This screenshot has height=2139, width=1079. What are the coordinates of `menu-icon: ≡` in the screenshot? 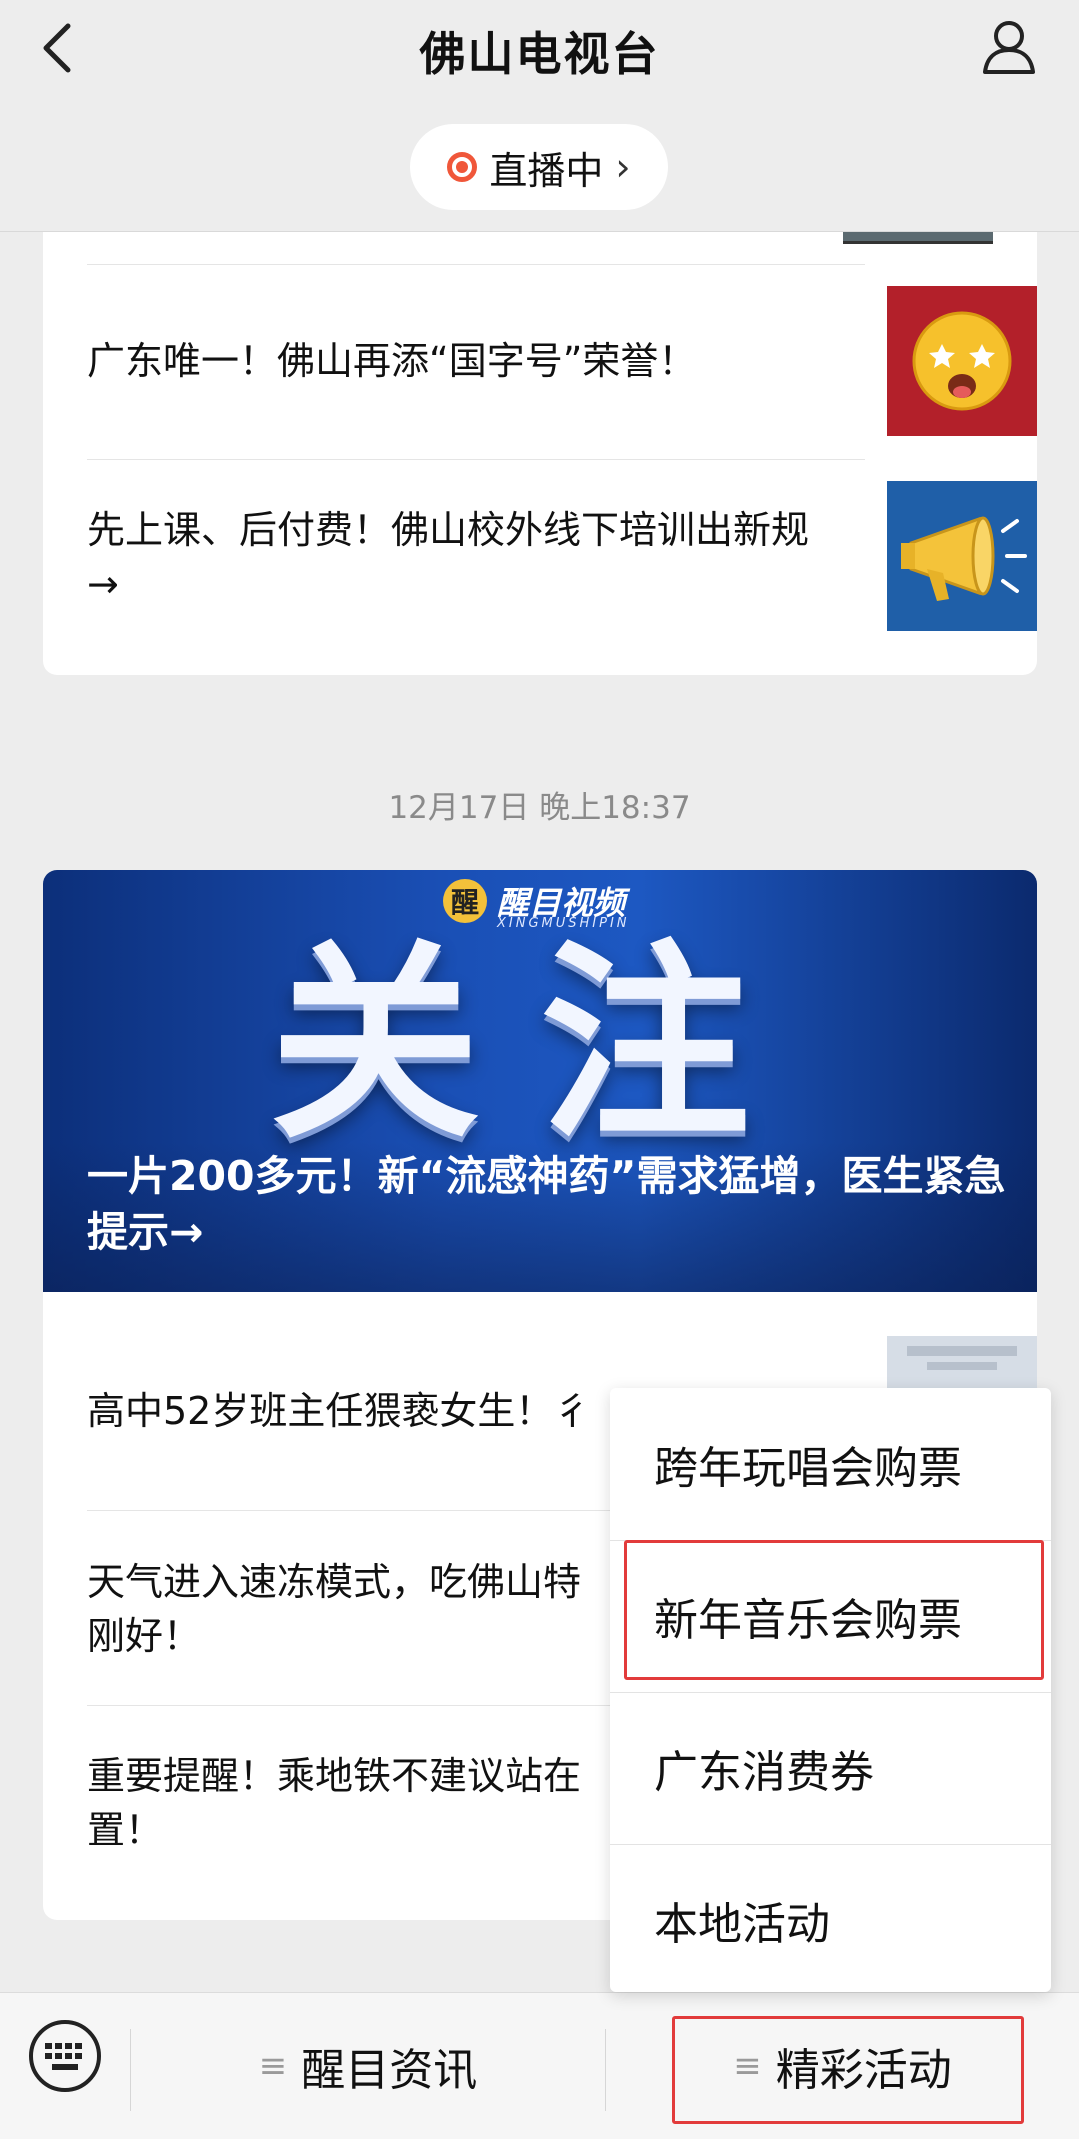 It's located at (273, 2066).